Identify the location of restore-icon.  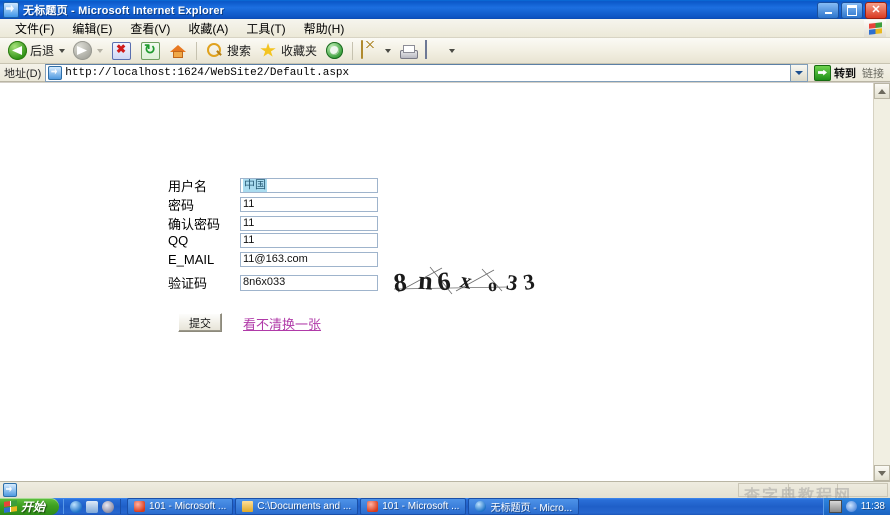
(852, 10).